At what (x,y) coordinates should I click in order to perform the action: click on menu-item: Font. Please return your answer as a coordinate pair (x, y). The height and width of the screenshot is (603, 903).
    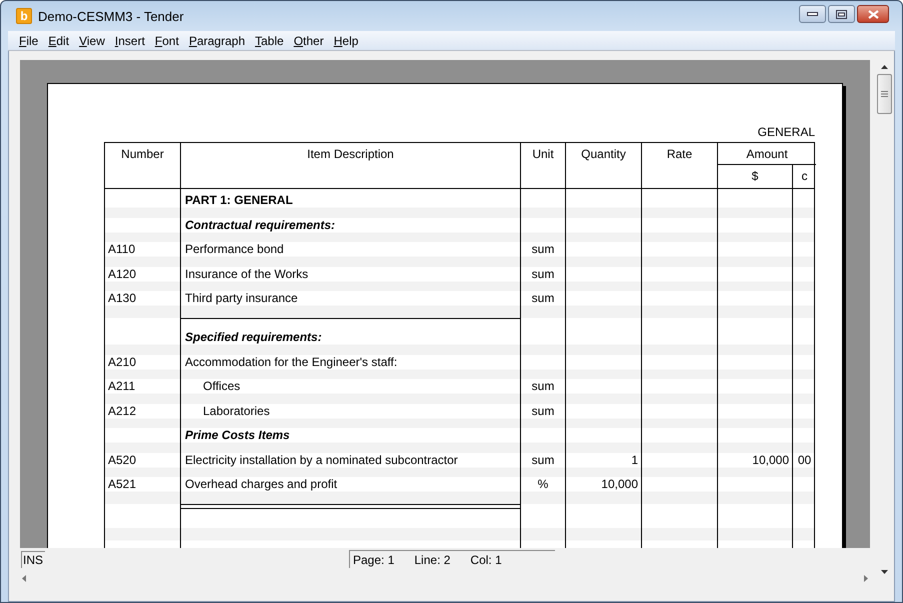
    Looking at the image, I should click on (167, 40).